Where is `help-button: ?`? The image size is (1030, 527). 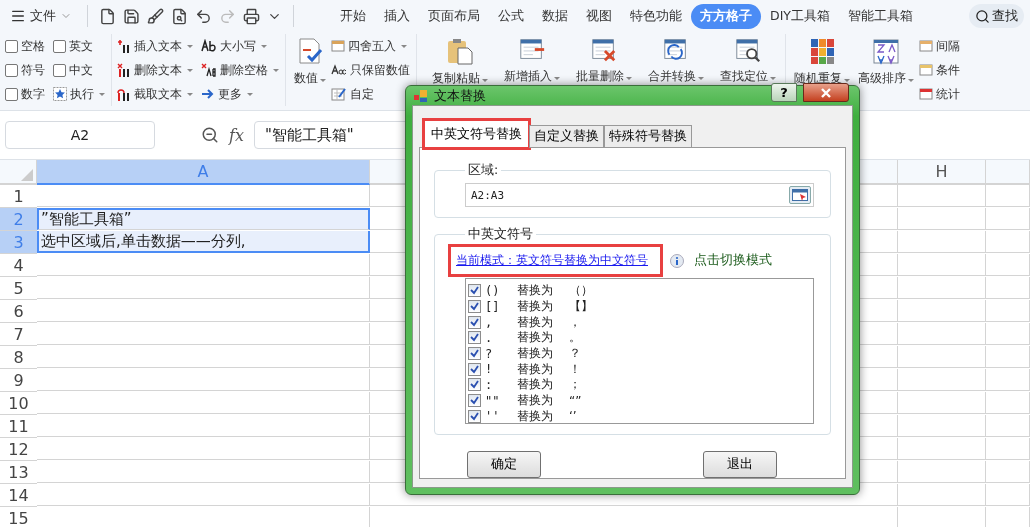
help-button: ? is located at coordinates (784, 92).